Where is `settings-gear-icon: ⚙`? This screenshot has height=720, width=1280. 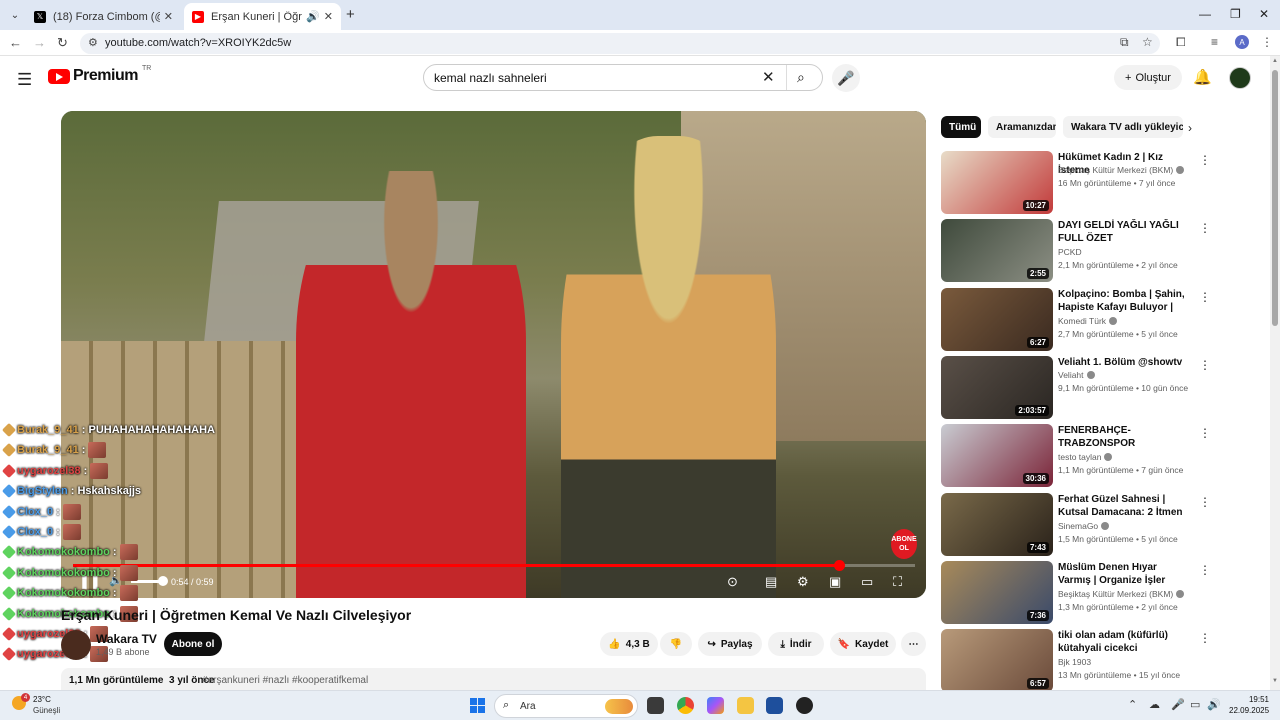
settings-gear-icon: ⚙ is located at coordinates (803, 582).